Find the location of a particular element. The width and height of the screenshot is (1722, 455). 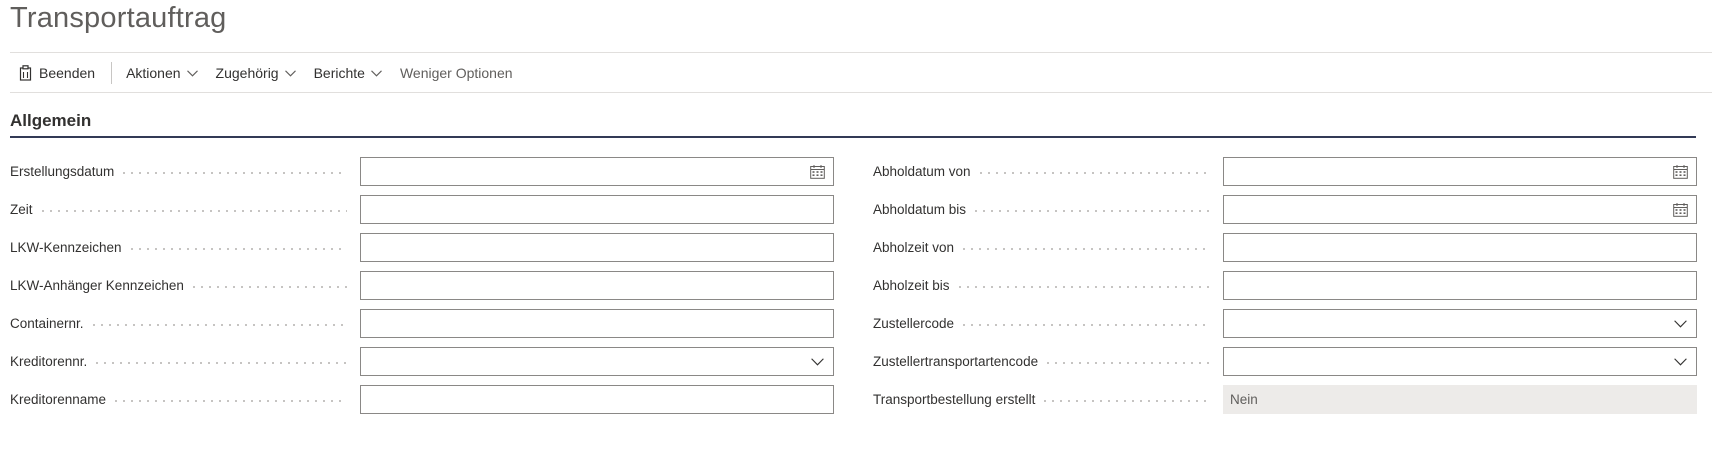

zustellercode-dropdown is located at coordinates (1460, 323).